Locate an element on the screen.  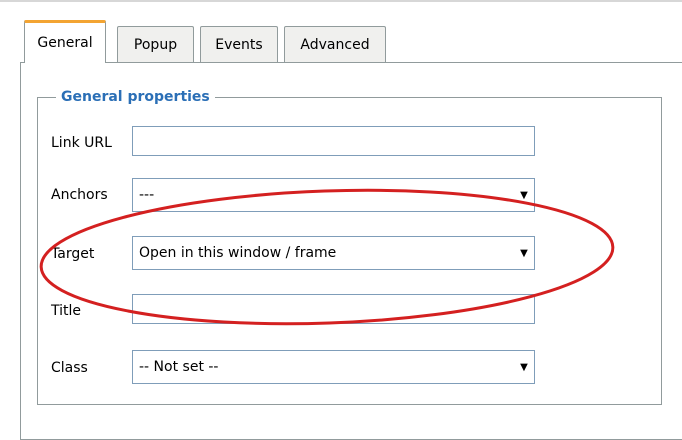
tab-events-label: Events is located at coordinates (239, 44).